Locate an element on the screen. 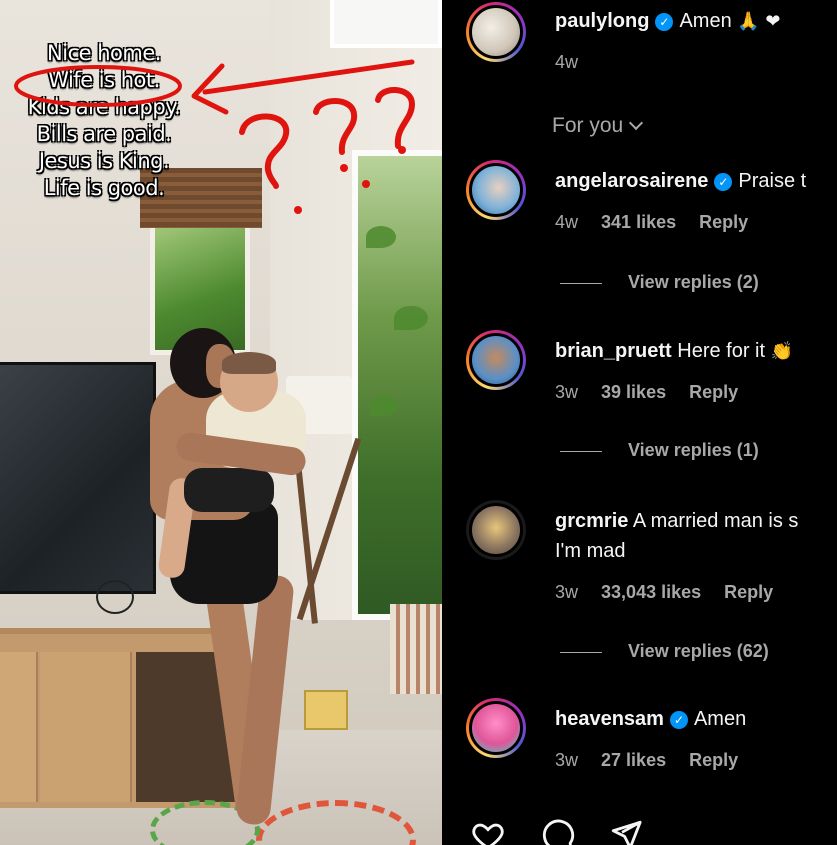 The height and width of the screenshot is (845, 837). comment-text: Amen is located at coordinates (720, 719).